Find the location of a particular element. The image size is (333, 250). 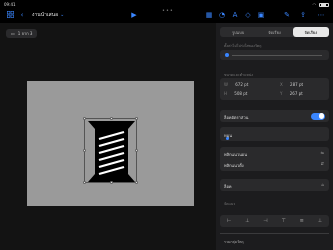

status-icons: ◠ is located at coordinates (320, 4).